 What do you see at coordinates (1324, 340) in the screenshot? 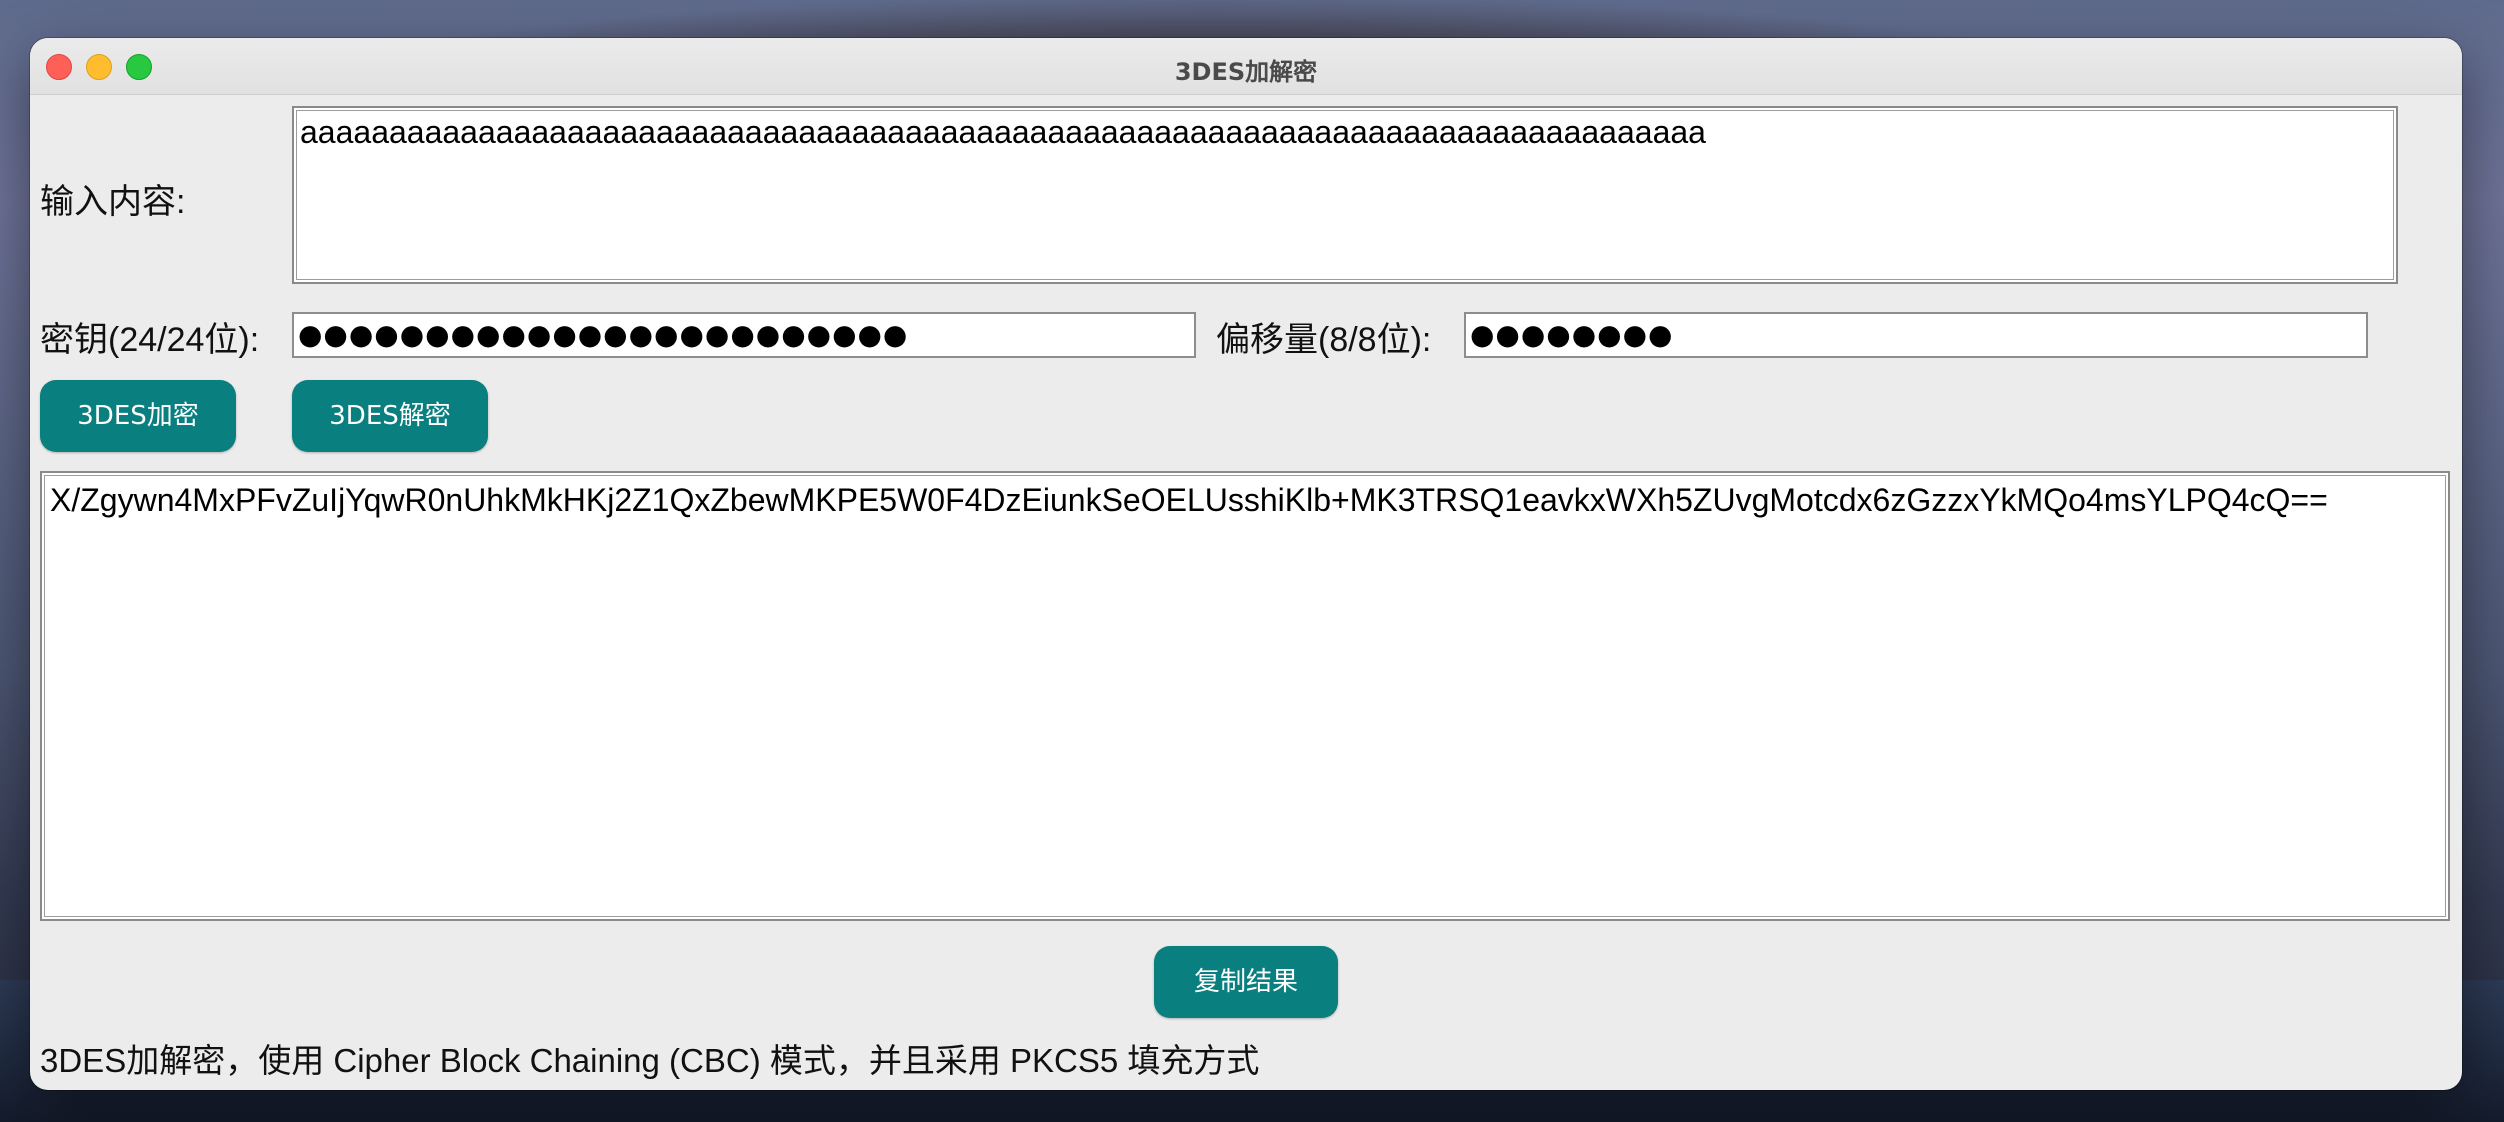
I see `iv-label: 偏移量(8/8位):` at bounding box center [1324, 340].